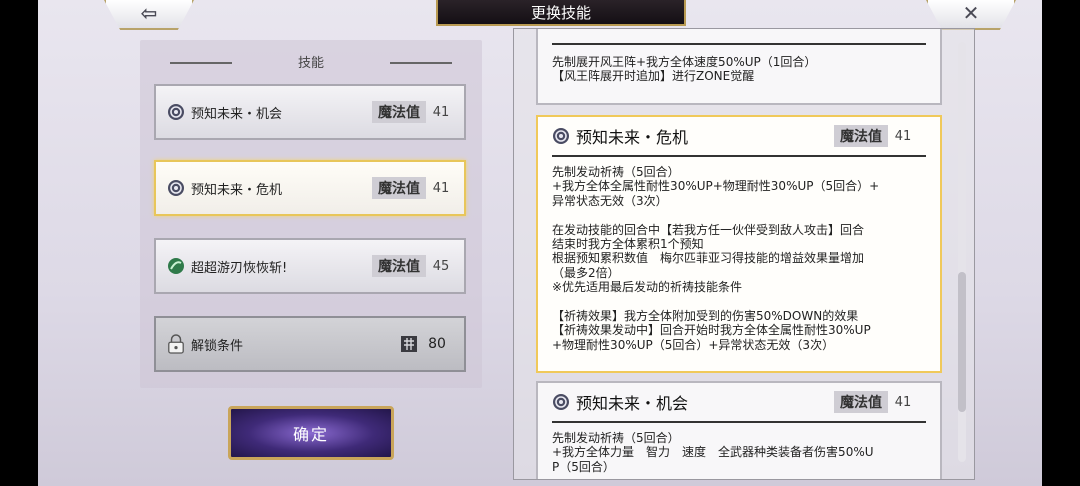 The image size is (1080, 486). I want to click on lock-icon, so click(176, 344).